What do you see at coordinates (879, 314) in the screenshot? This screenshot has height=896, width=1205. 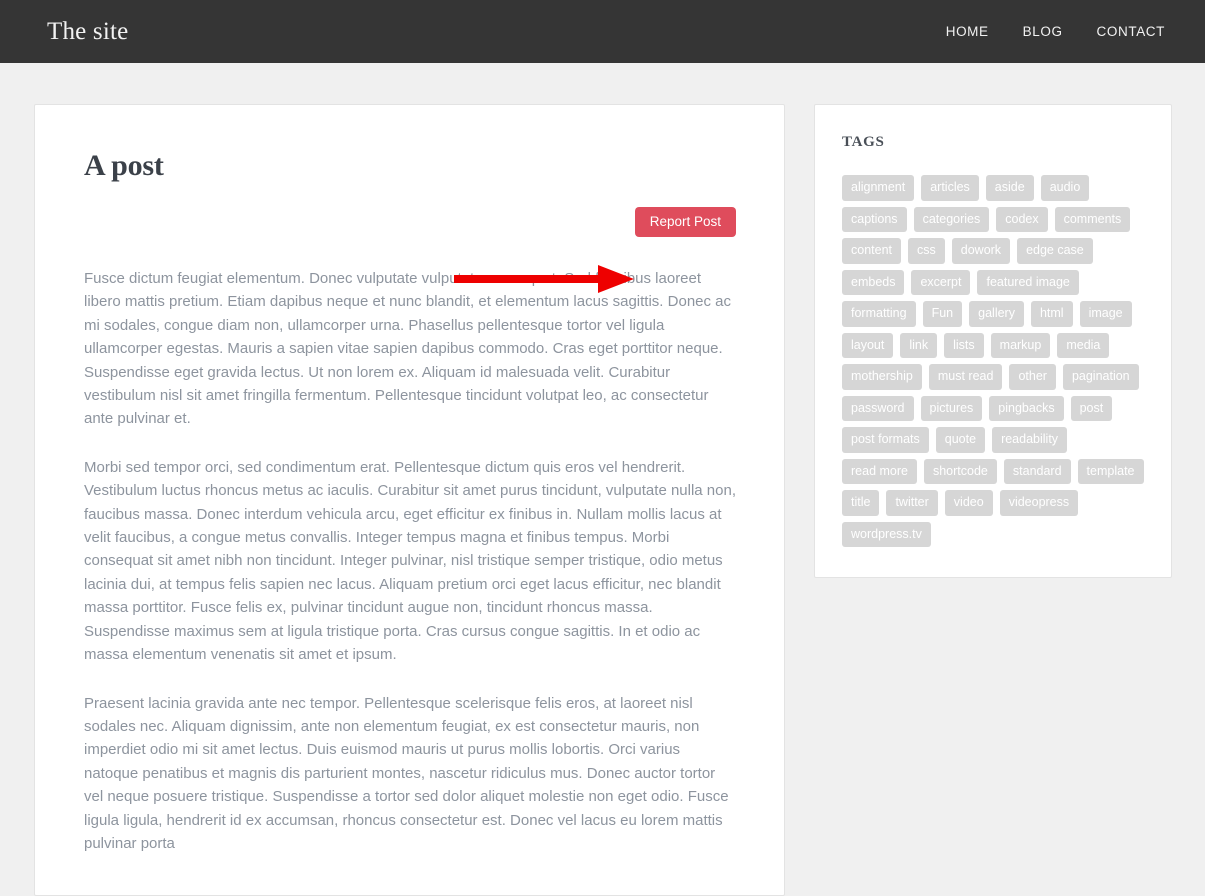 I see `tag-link: formatting` at bounding box center [879, 314].